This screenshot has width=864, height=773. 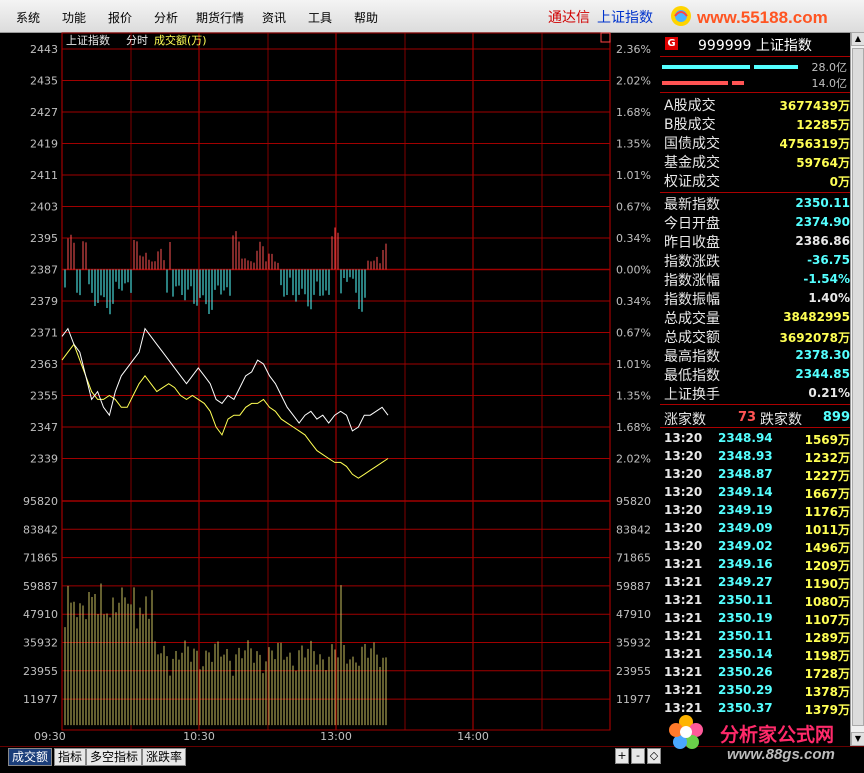 What do you see at coordinates (755, 180) in the screenshot?
I see `stat-row: 权证成交 0万` at bounding box center [755, 180].